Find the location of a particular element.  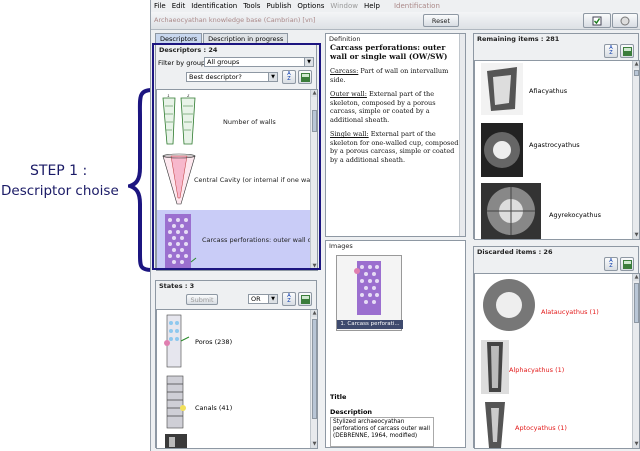

main-tabs: Descriptors Description in progress is located at coordinates (222, 38).